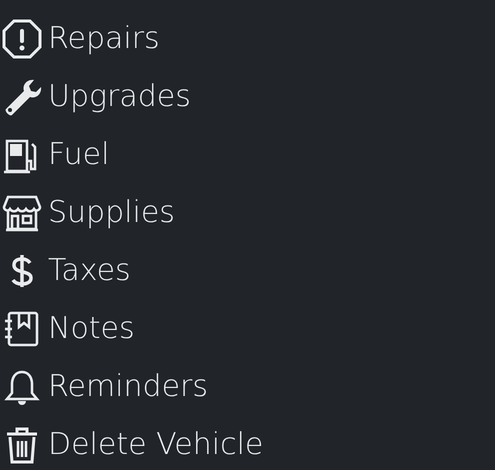 This screenshot has height=470, width=495. I want to click on menu-item: Reminders, so click(128, 387).